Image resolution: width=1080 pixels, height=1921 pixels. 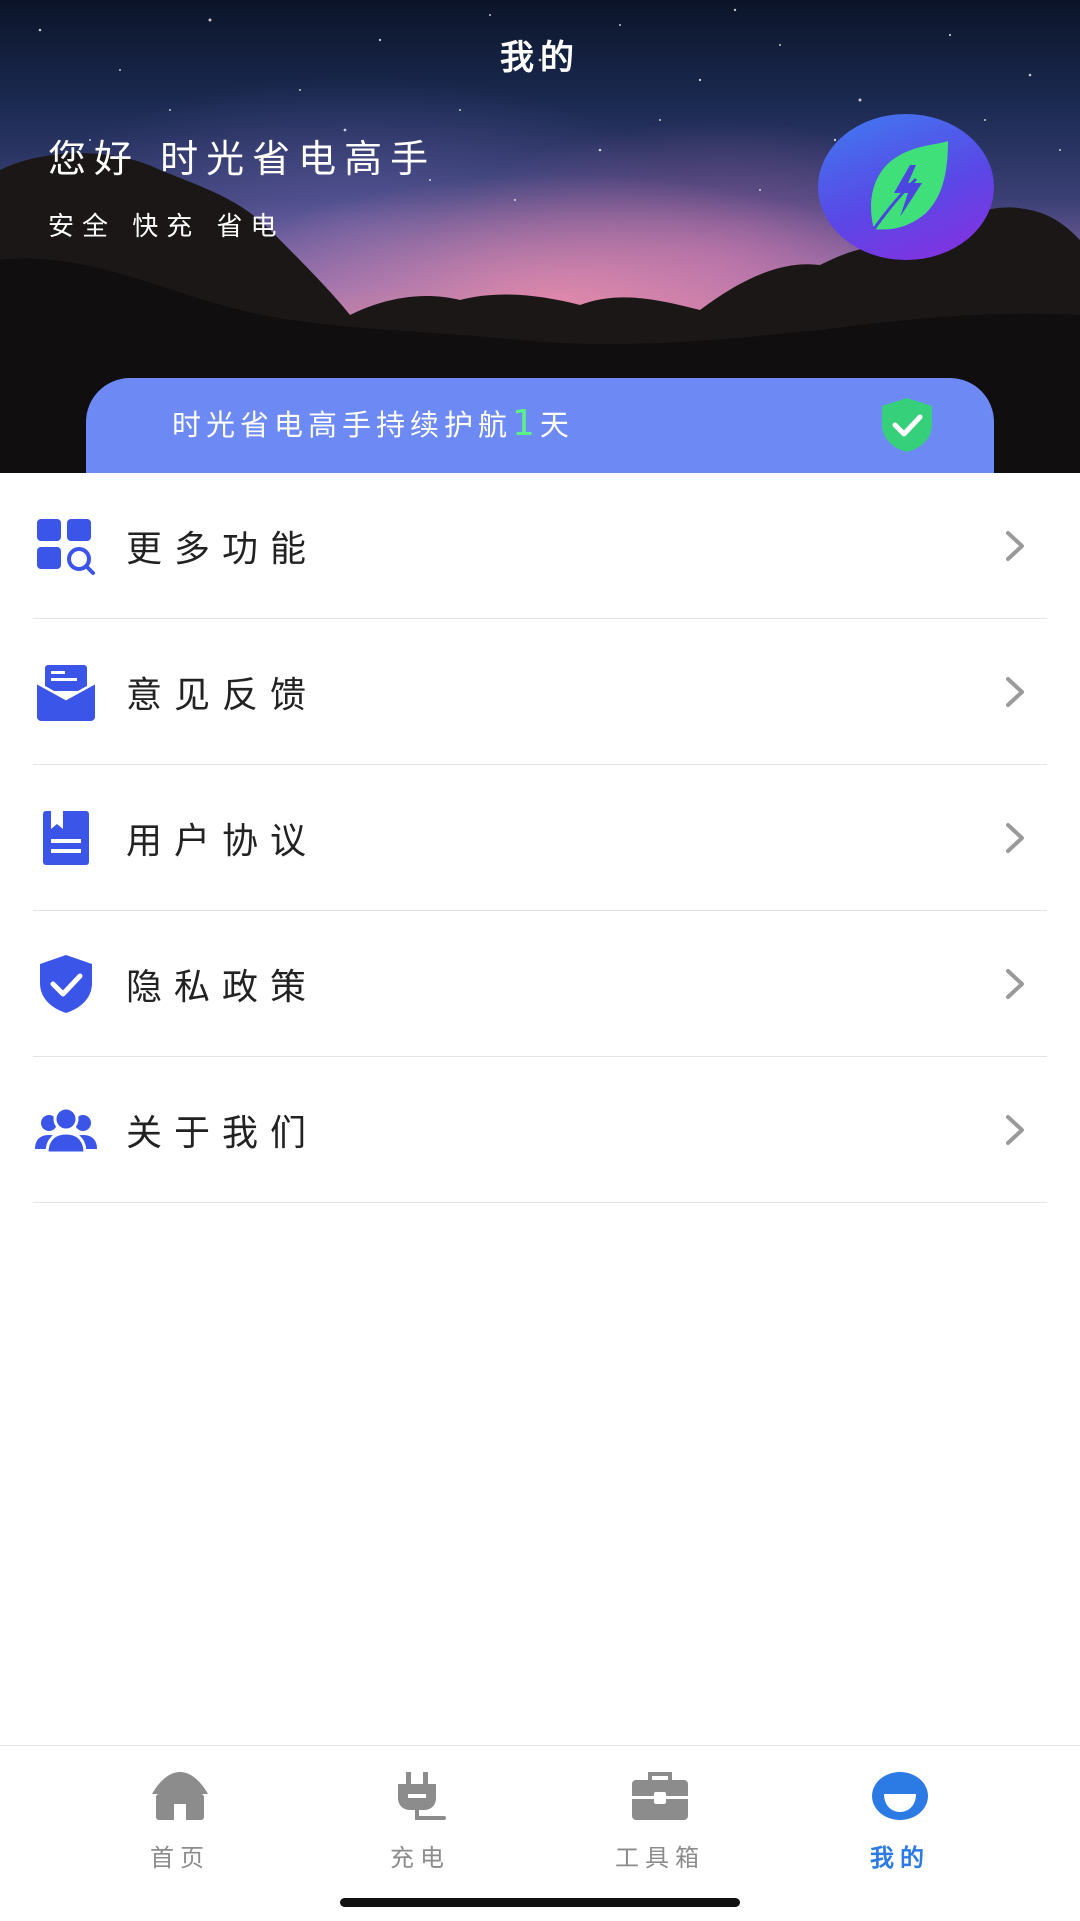 I want to click on bottom-tab-bar: 首页 充电 工具箱 我的, so click(x=540, y=1833).